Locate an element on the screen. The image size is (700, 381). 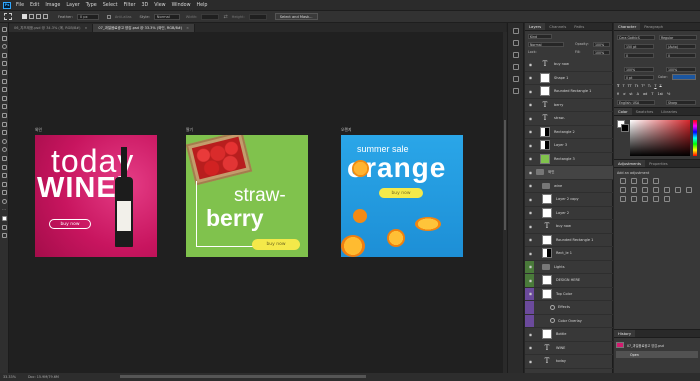
close-icon: × is located at coordinates (85, 28).